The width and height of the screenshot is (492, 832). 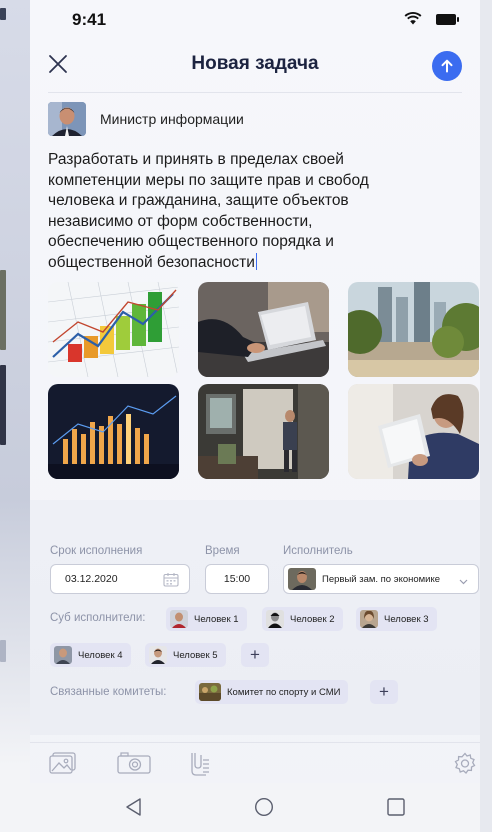 I want to click on time-label: Время, so click(x=222, y=551).